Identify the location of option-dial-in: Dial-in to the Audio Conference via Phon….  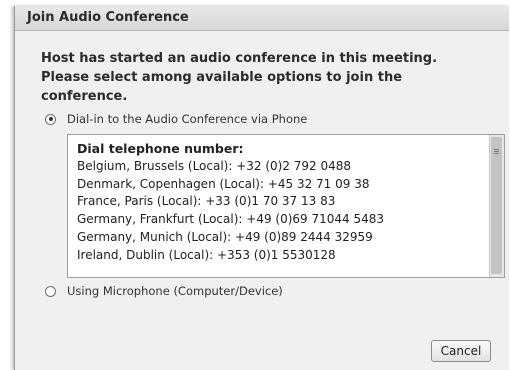
(176, 119).